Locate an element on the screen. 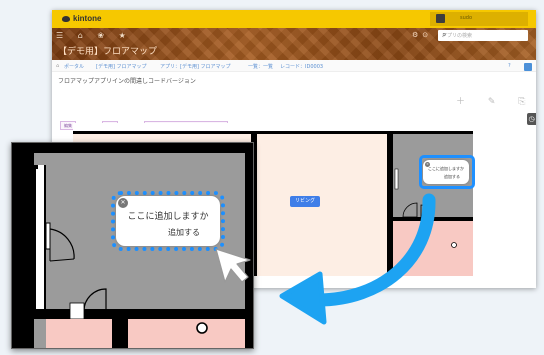 Image resolution: width=544 pixels, height=355 pixels. user-menu: sudo is located at coordinates (479, 19).